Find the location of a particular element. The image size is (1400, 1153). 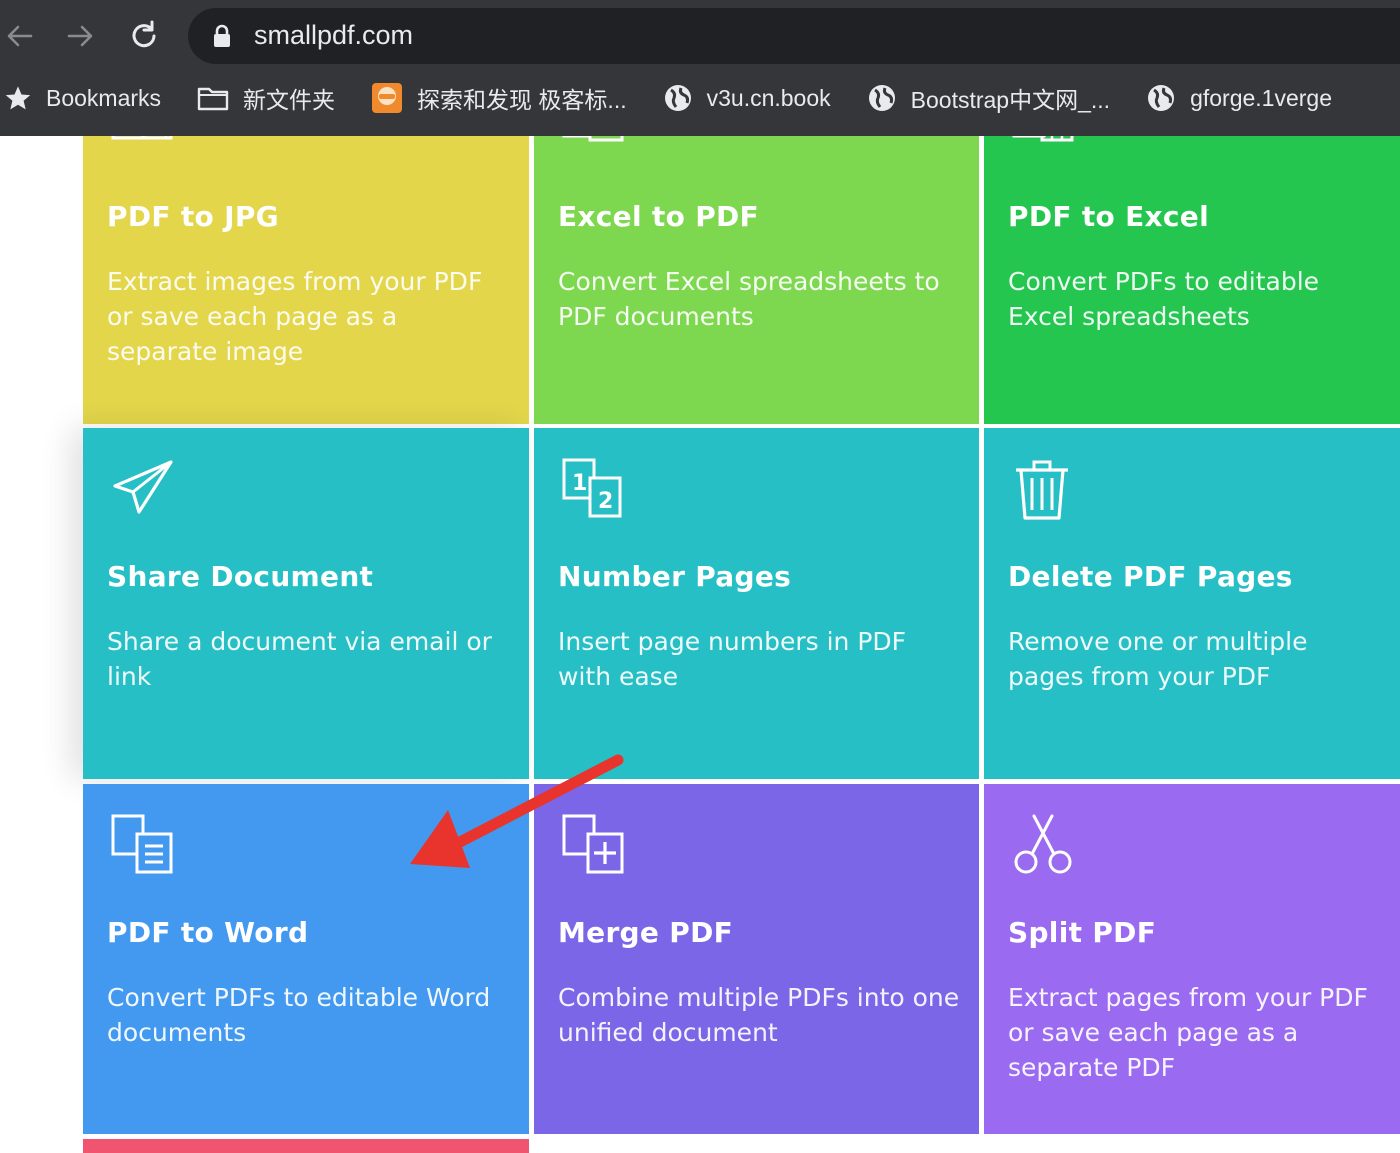

back-arrow-icon is located at coordinates (20, 36).